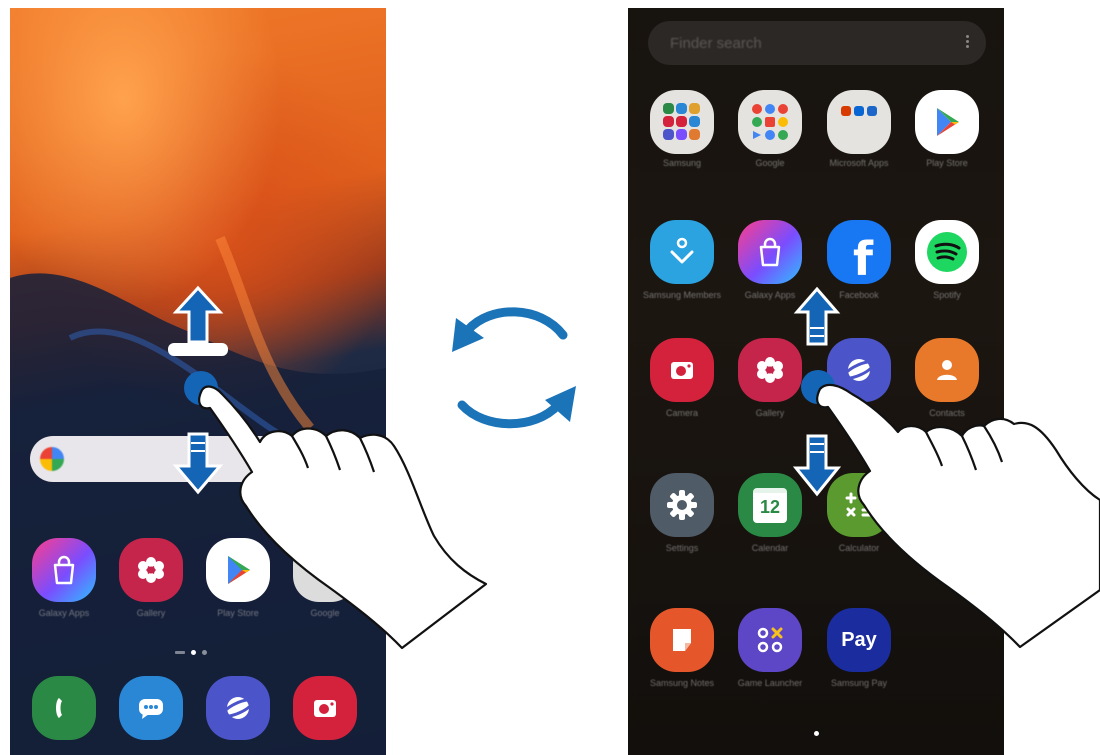 The image size is (1100, 755). What do you see at coordinates (512, 368) in the screenshot?
I see `rotate-arrows-icon` at bounding box center [512, 368].